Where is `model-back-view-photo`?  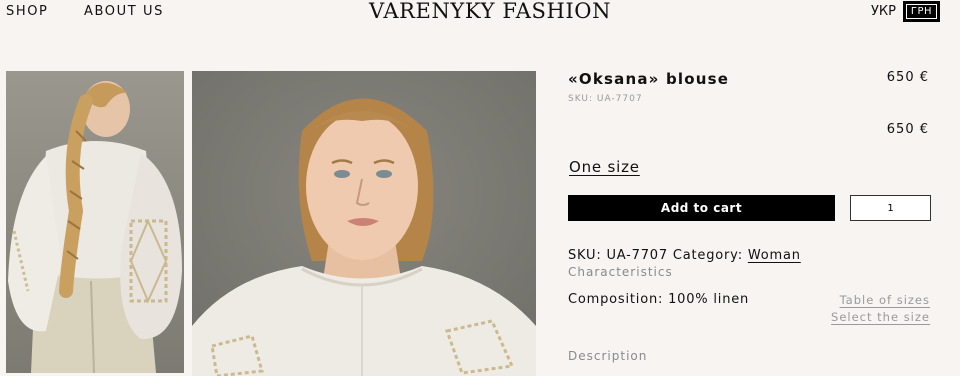 model-back-view-photo is located at coordinates (95, 222).